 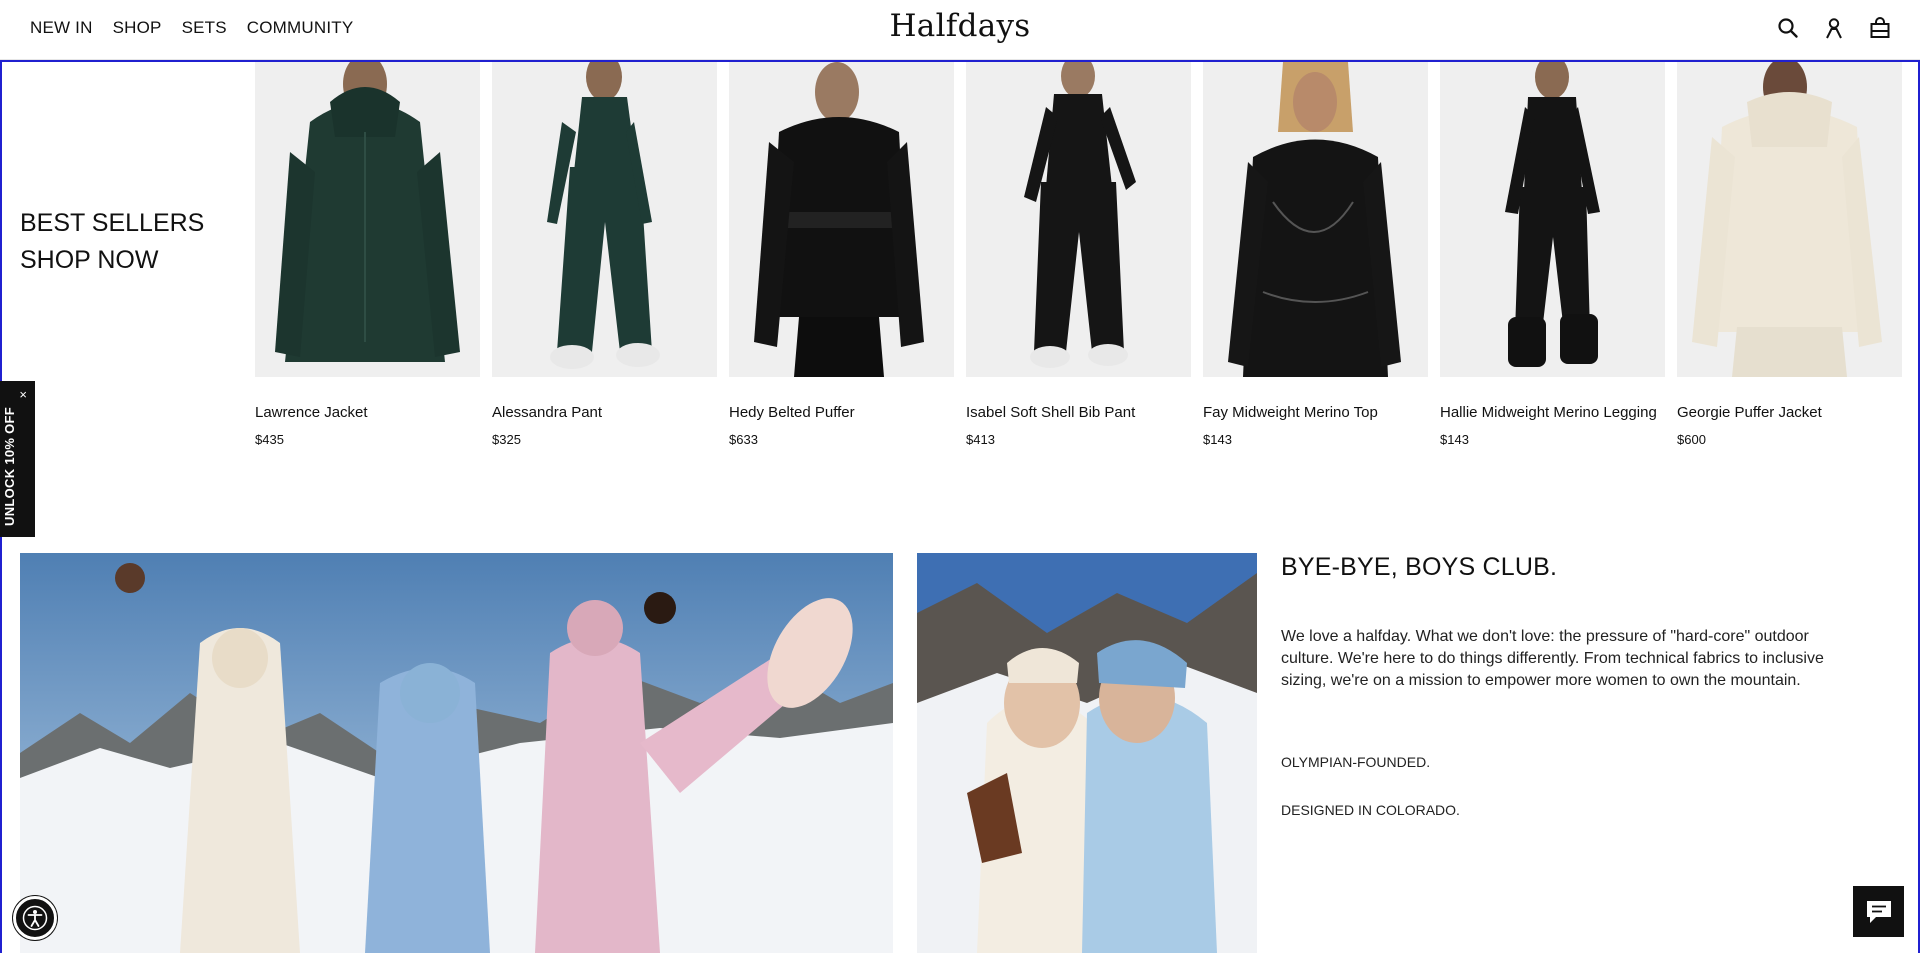 What do you see at coordinates (269, 439) in the screenshot?
I see `product-price: $435` at bounding box center [269, 439].